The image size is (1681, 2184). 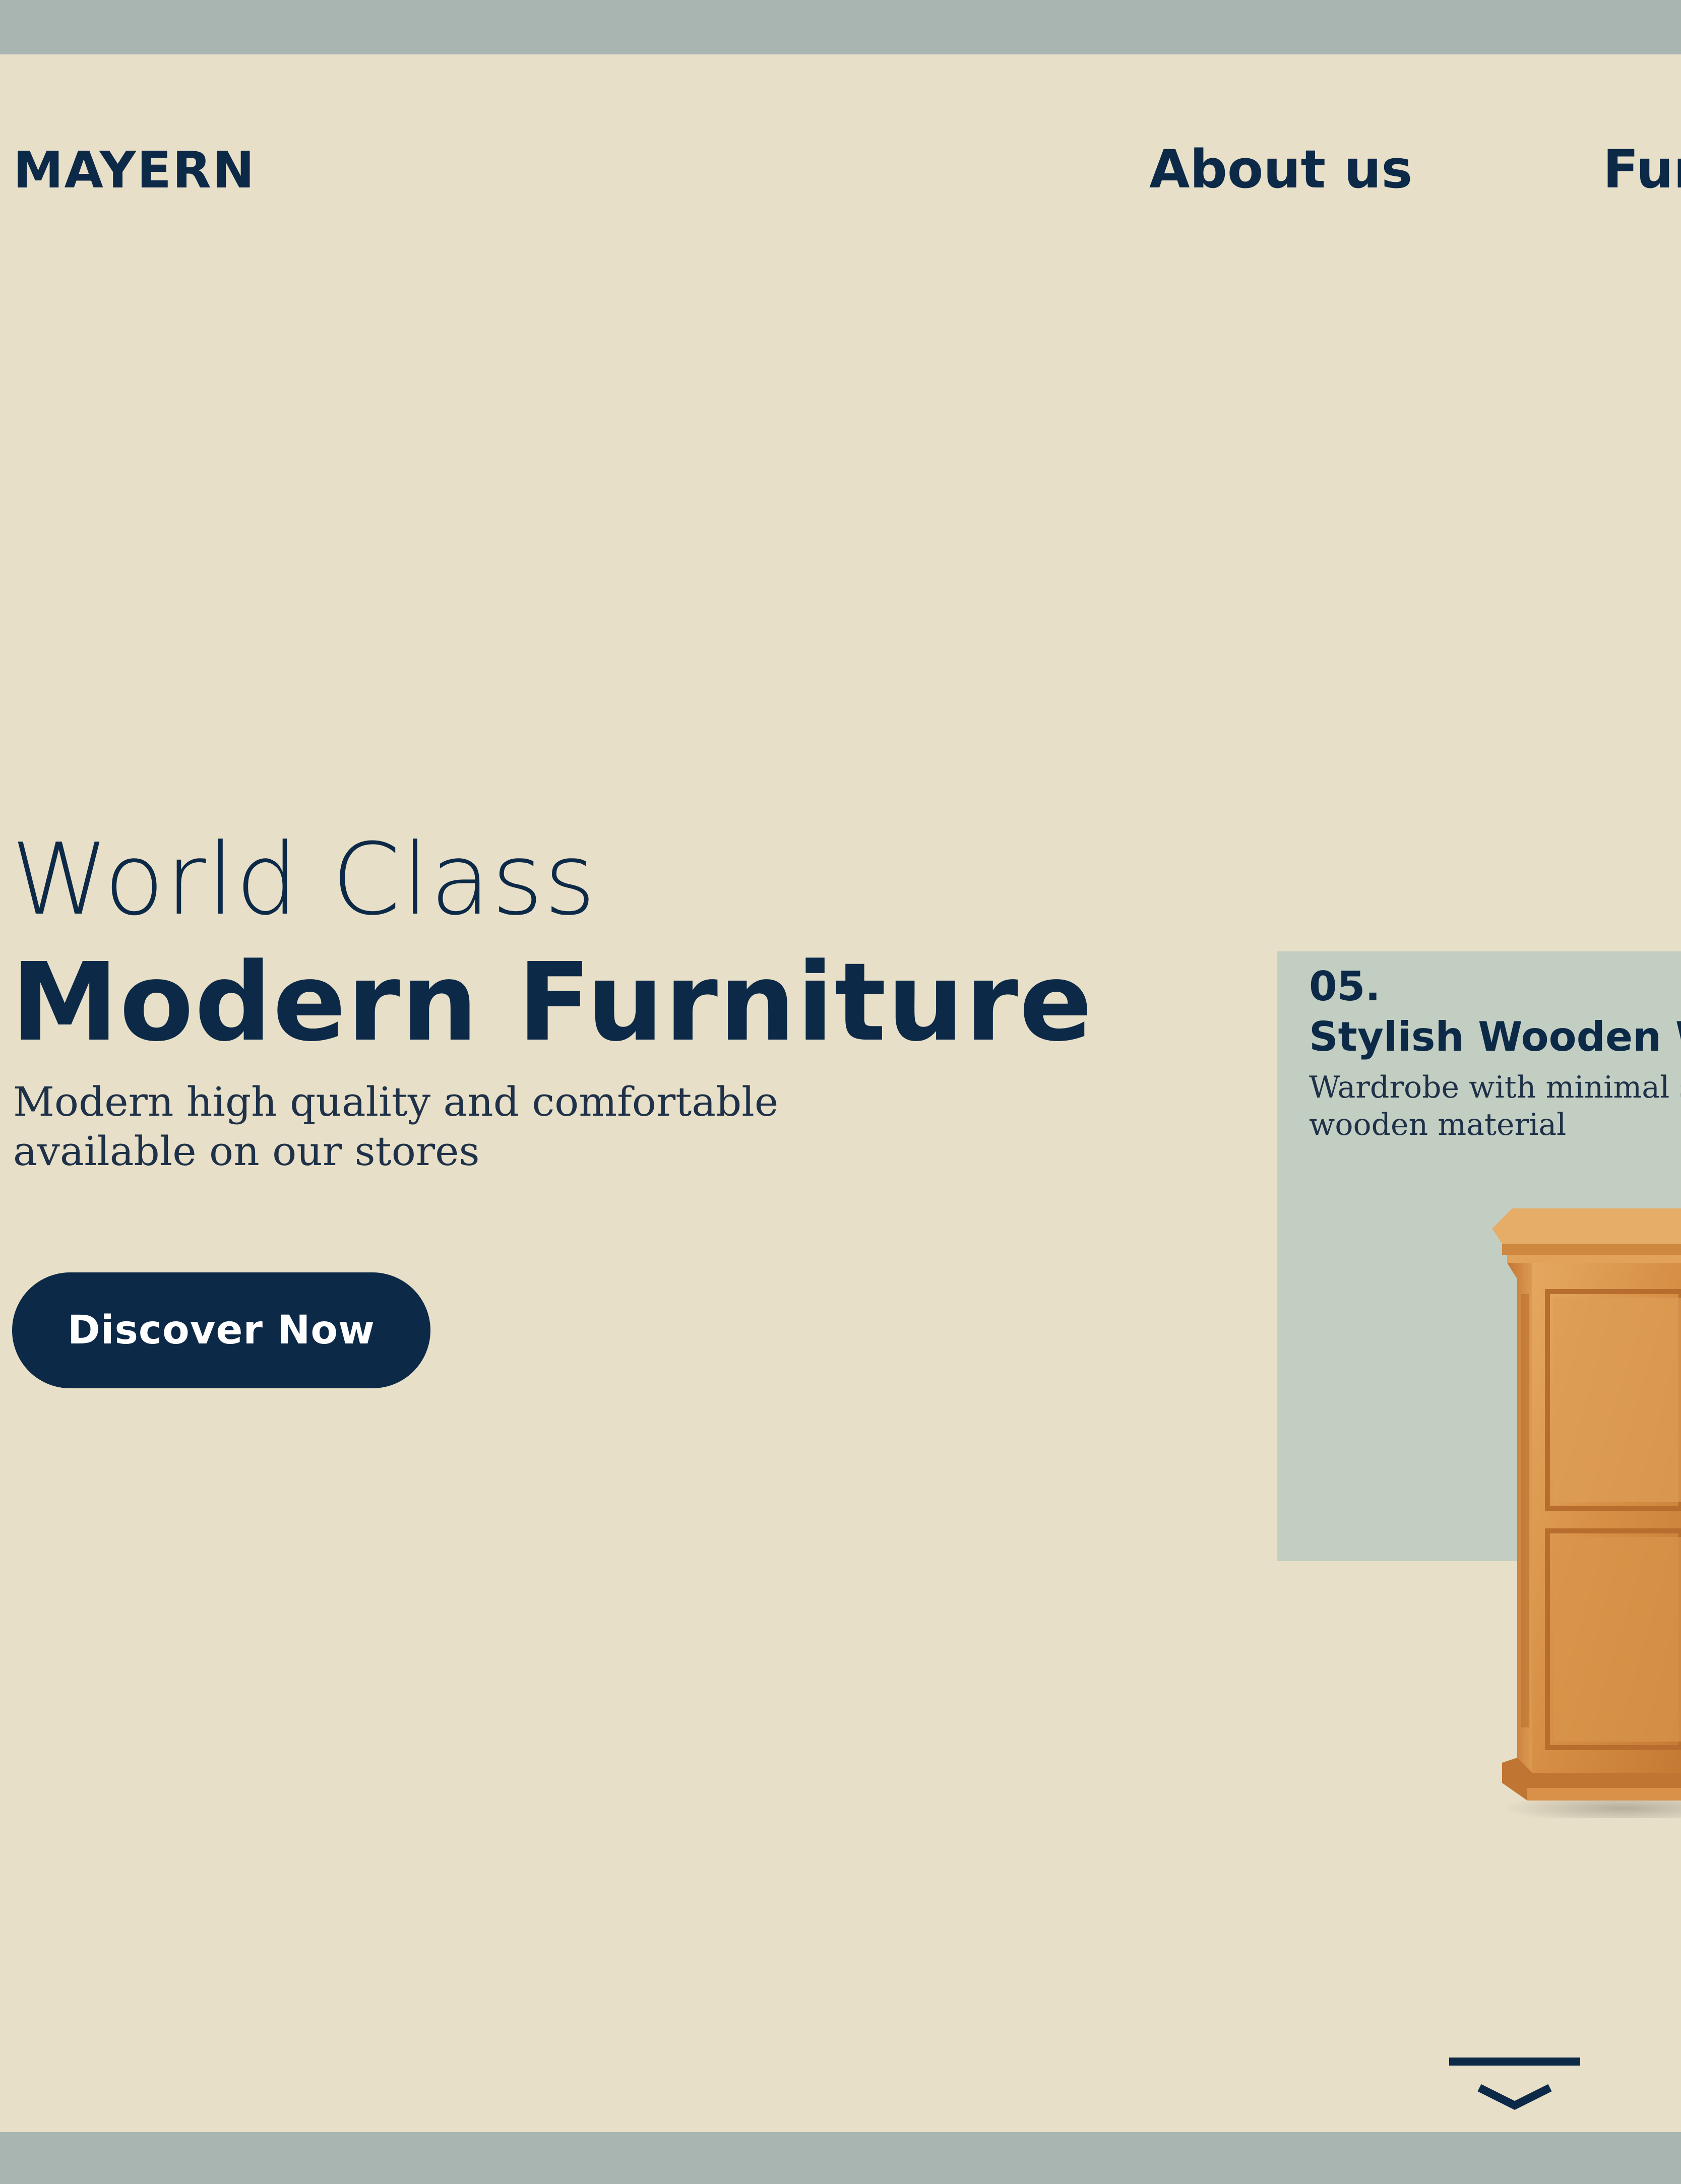 What do you see at coordinates (840, 27) in the screenshot?
I see `page-frame-top` at bounding box center [840, 27].